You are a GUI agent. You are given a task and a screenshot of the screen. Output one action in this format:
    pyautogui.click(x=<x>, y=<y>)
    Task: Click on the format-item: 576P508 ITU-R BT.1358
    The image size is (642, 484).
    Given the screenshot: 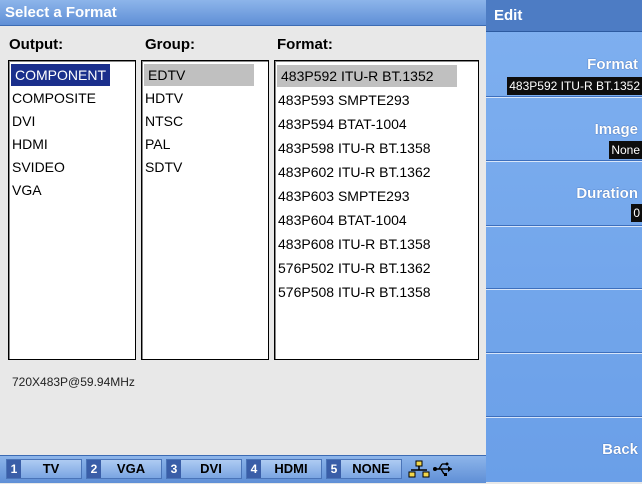 What is the action you would take?
    pyautogui.click(x=354, y=292)
    